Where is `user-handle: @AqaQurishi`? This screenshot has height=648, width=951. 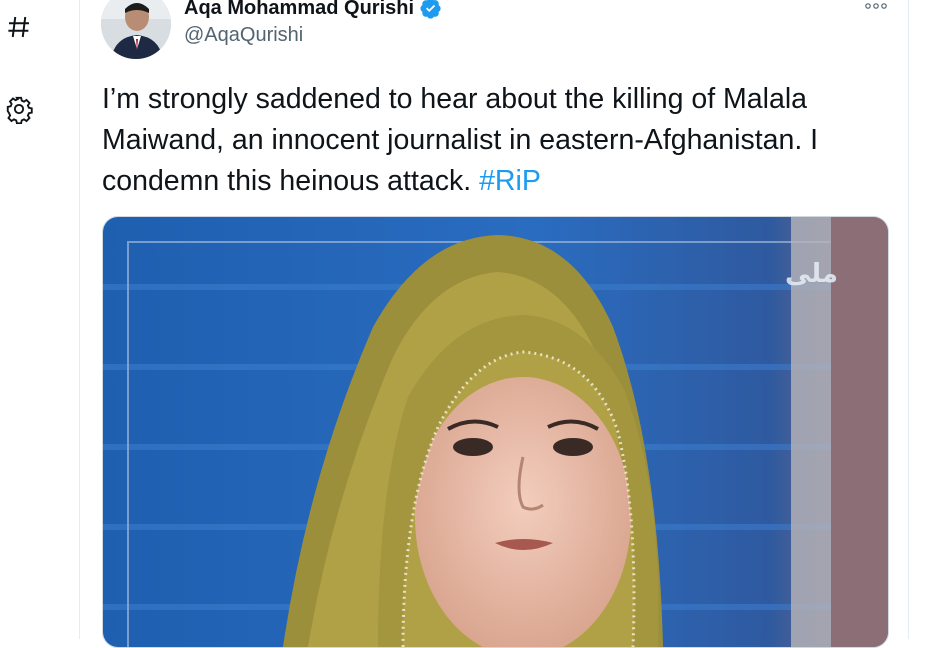 user-handle: @AqaQurishi is located at coordinates (313, 35).